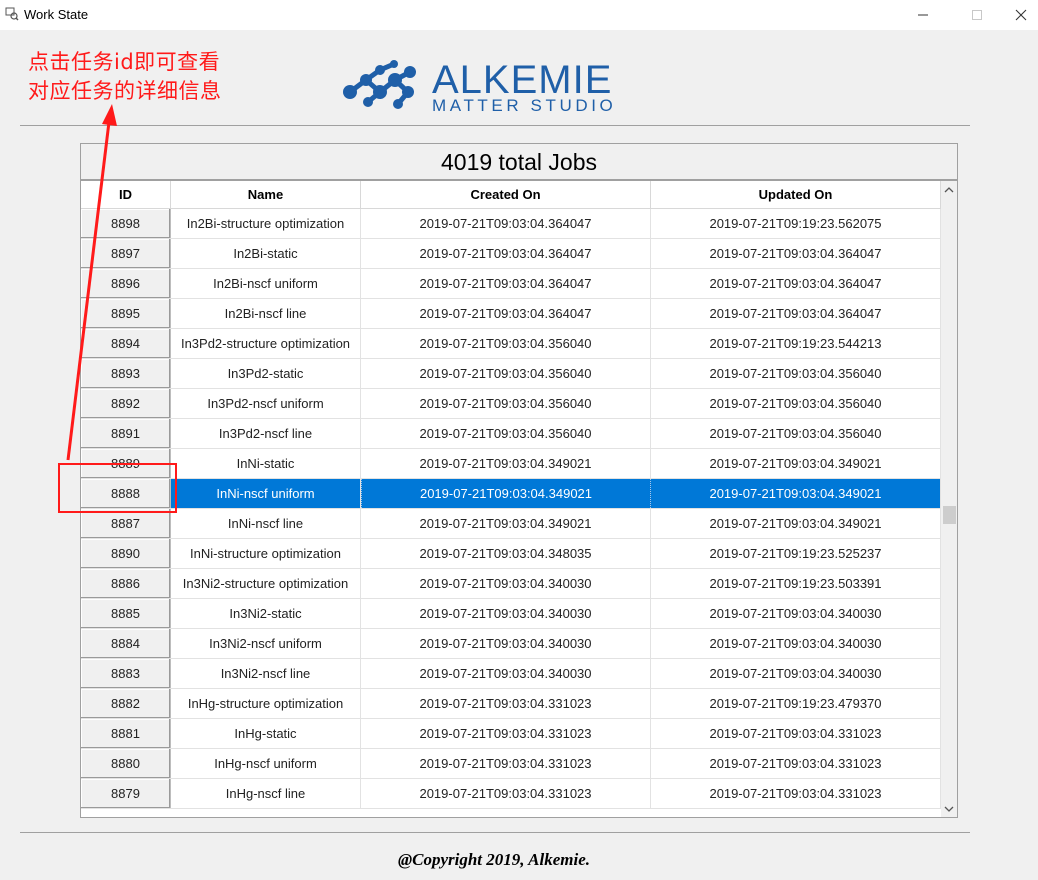 This screenshot has height=880, width=1038. Describe the element at coordinates (126, 253) in the screenshot. I see `job-id-cell: 8897` at that location.